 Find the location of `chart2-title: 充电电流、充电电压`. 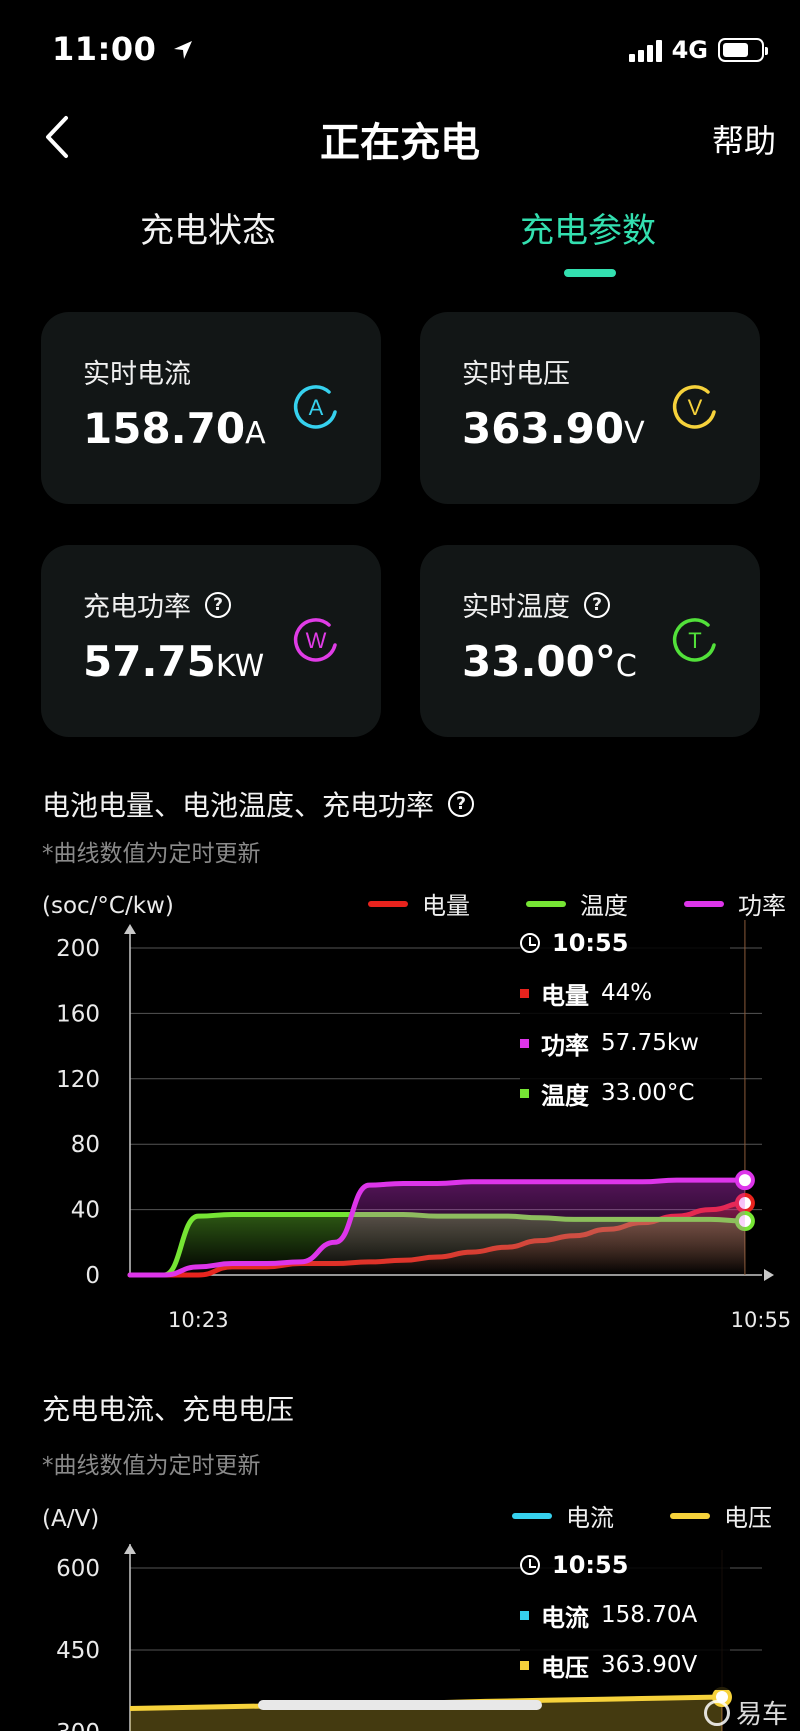

chart2-title: 充电电流、充电电压 is located at coordinates (168, 1409).